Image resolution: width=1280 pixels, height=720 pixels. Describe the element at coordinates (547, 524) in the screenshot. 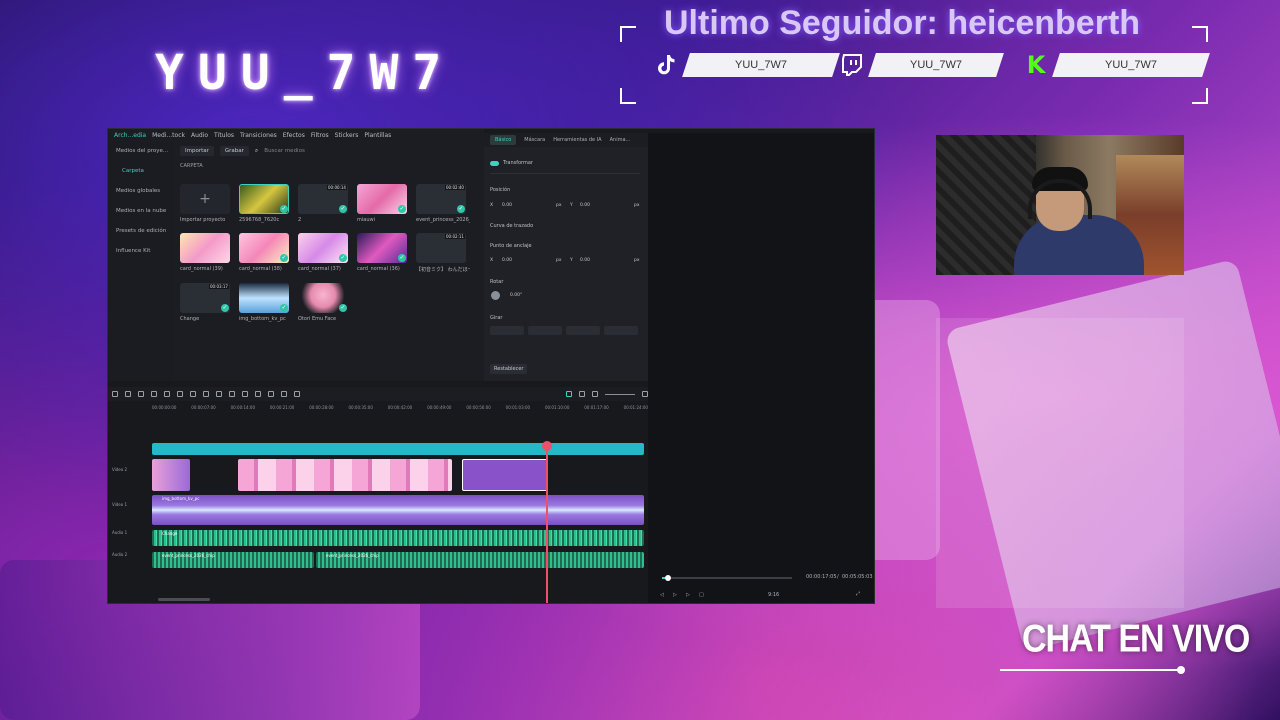

I see `playhead` at that location.